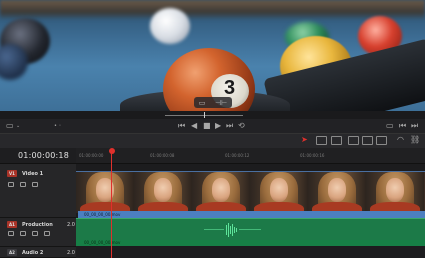 The height and width of the screenshot is (258, 425). What do you see at coordinates (202, 103) in the screenshot?
I see `layout-icon: ▭` at bounding box center [202, 103].